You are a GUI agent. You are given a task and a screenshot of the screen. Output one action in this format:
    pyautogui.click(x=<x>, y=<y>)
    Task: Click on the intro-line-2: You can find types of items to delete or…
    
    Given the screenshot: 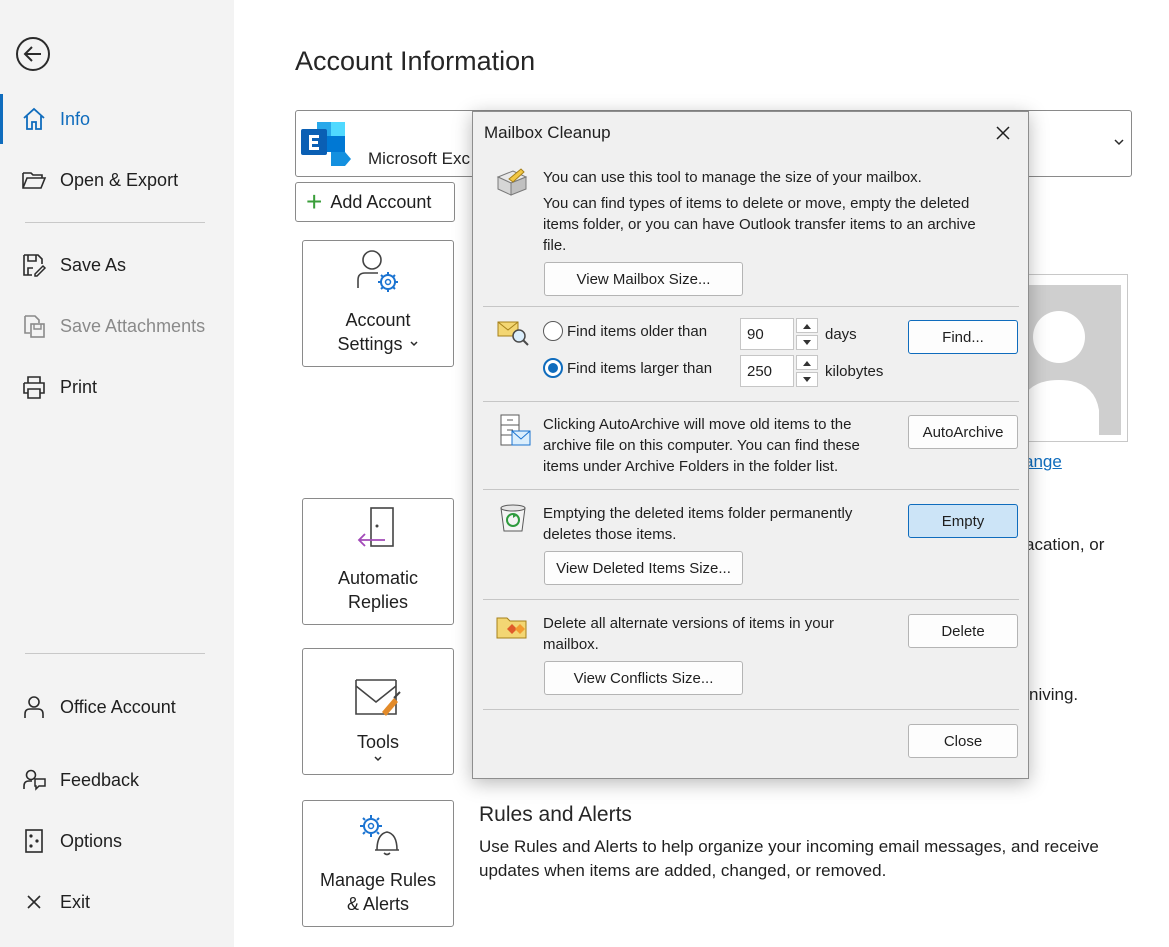 What is the action you would take?
    pyautogui.click(x=759, y=224)
    